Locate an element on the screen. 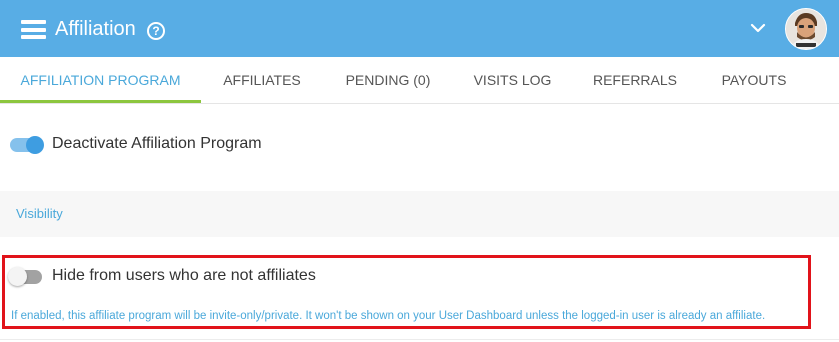 The image size is (839, 342). hamburger-menu-icon is located at coordinates (33, 29).